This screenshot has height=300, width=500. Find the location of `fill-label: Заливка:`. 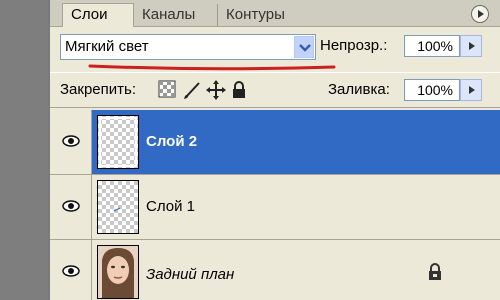

fill-label: Заливка: is located at coordinates (359, 89).